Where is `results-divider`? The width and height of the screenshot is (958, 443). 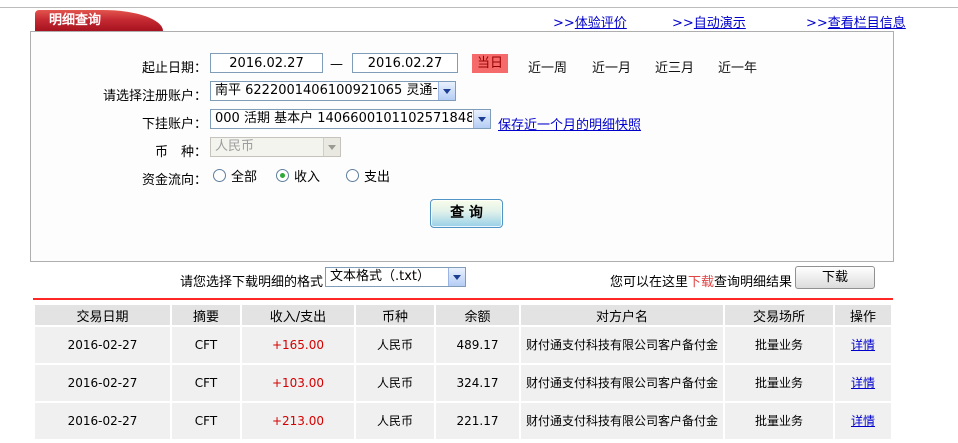
results-divider is located at coordinates (463, 299).